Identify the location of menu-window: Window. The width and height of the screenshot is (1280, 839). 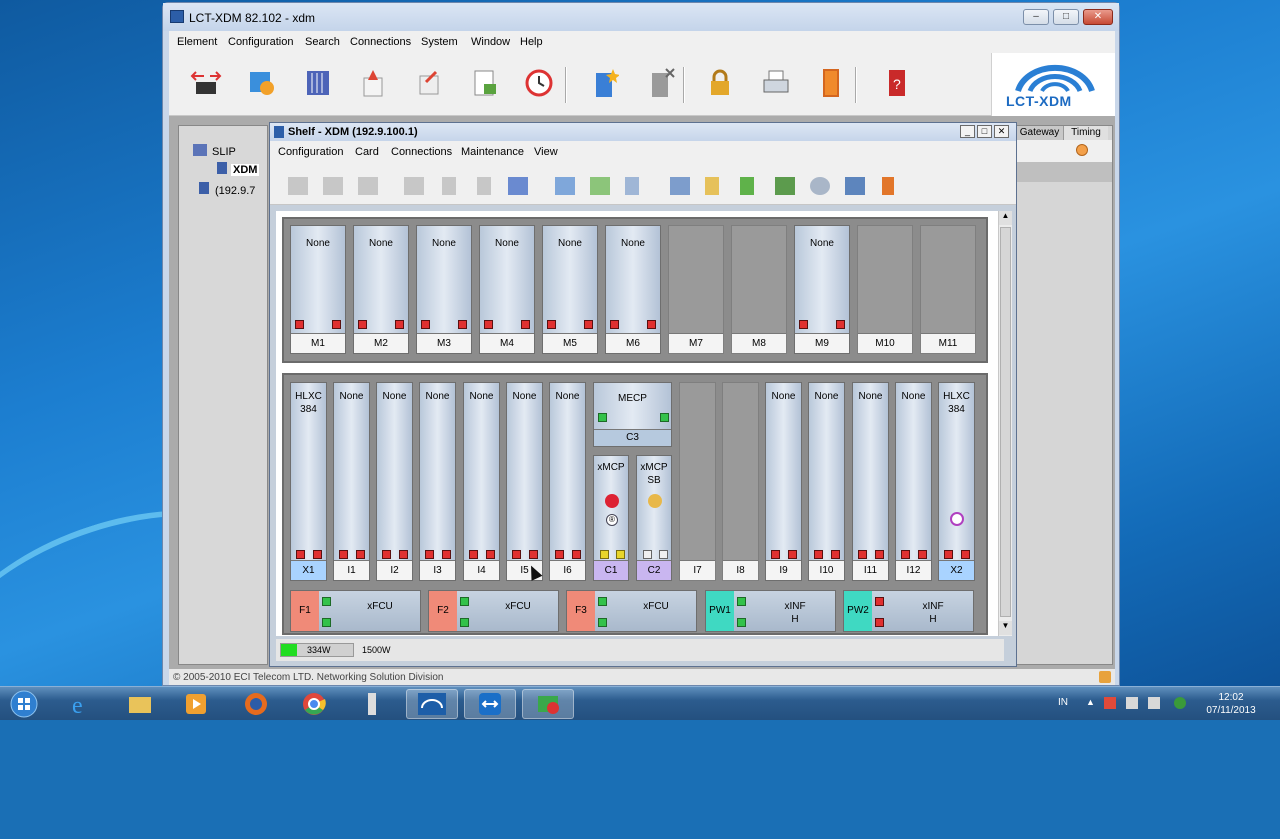
(490, 42).